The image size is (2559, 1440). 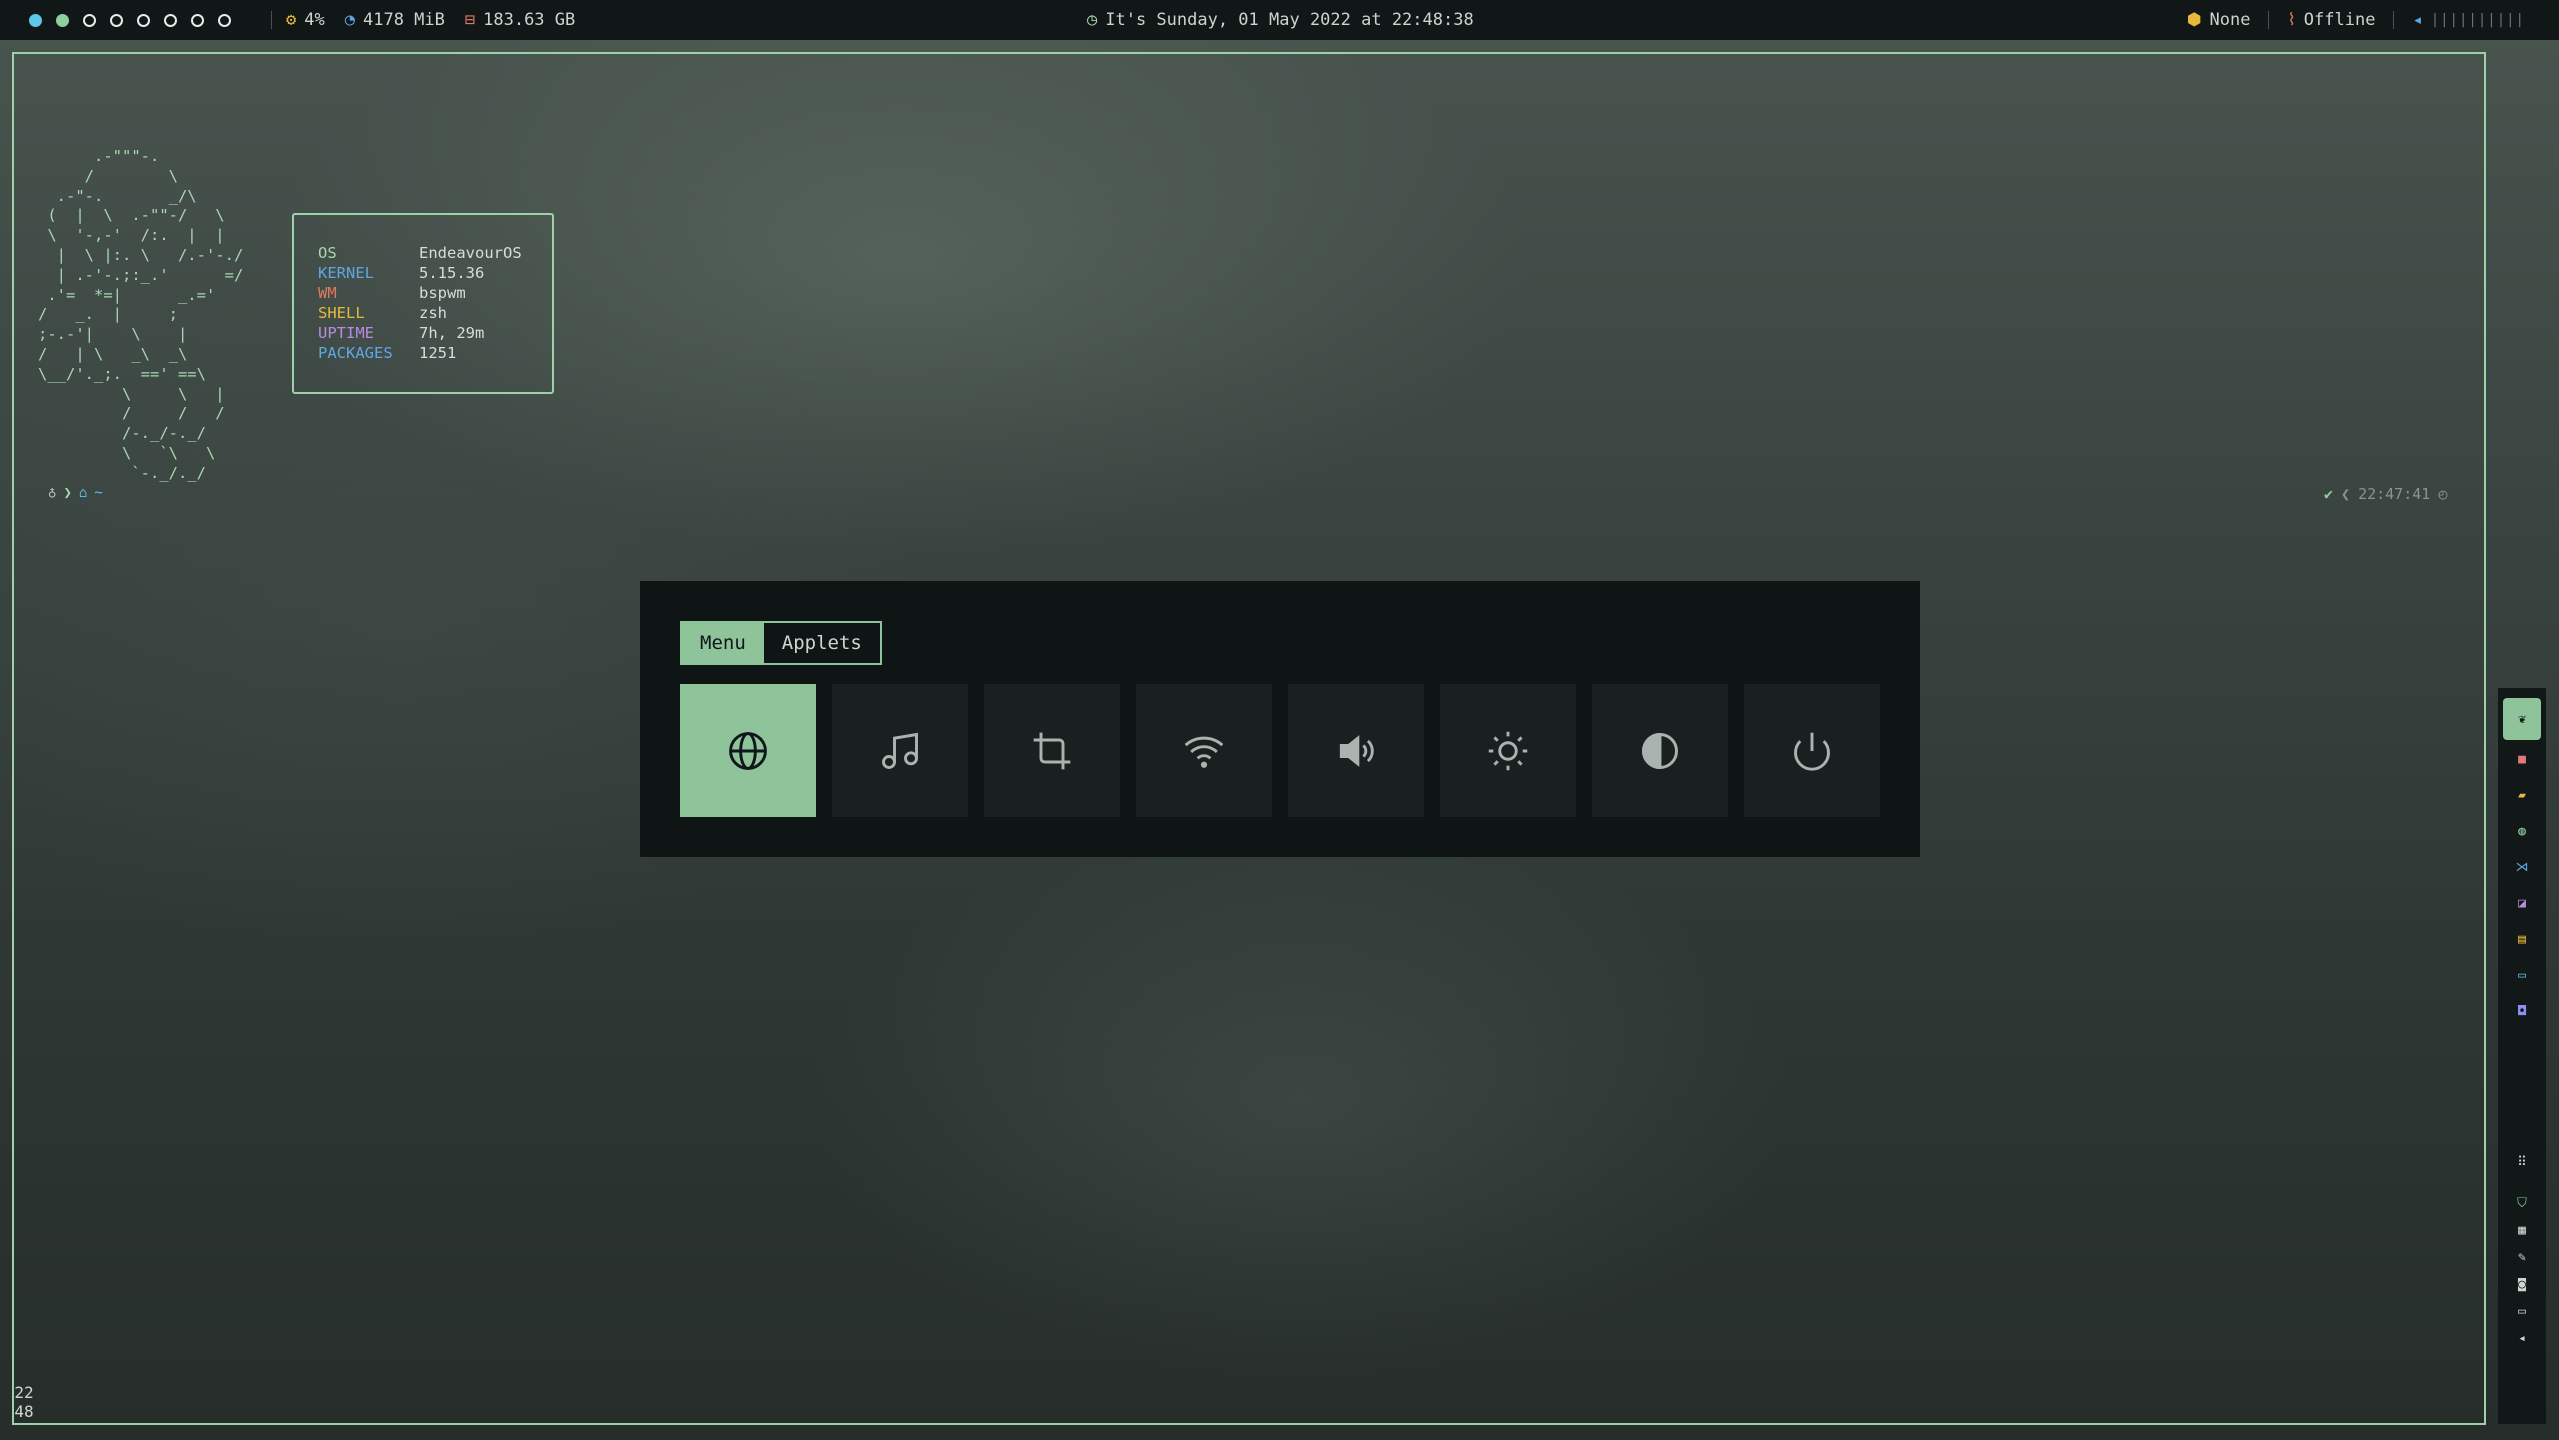 I want to click on info-value: zsh, so click(x=433, y=313).